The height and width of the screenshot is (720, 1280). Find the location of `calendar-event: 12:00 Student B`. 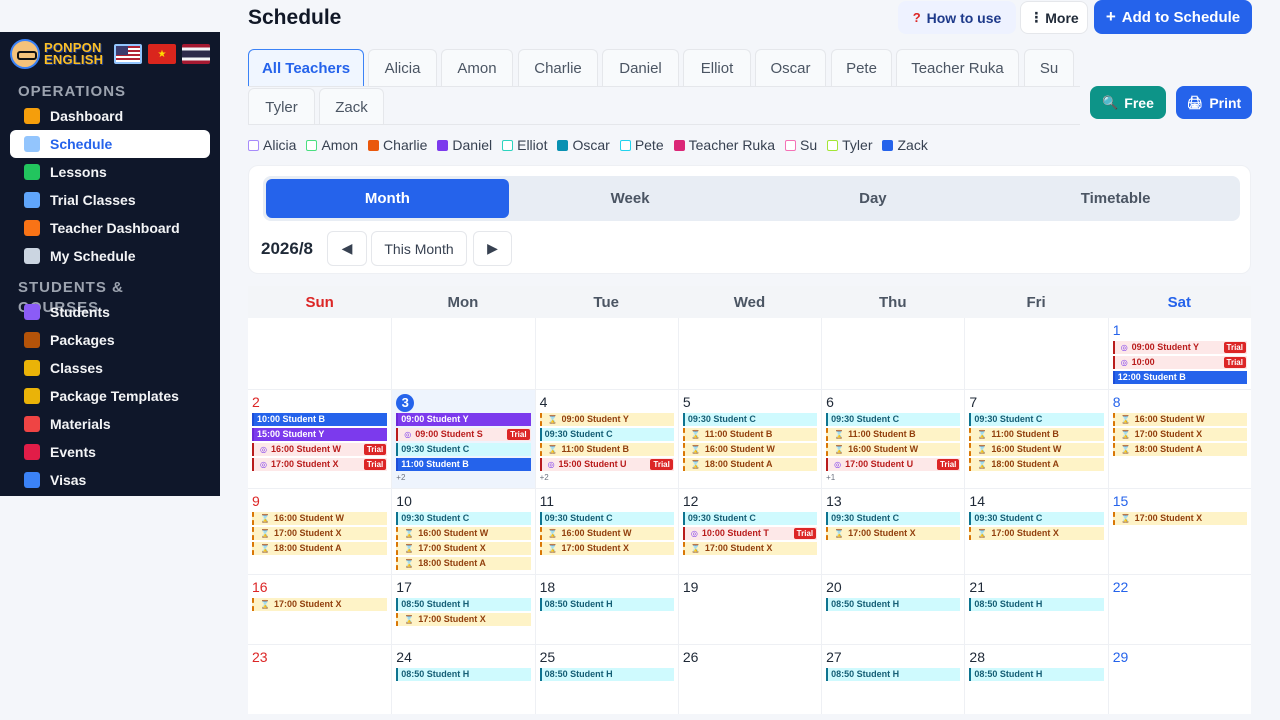

calendar-event: 12:00 Student B is located at coordinates (1179, 377).